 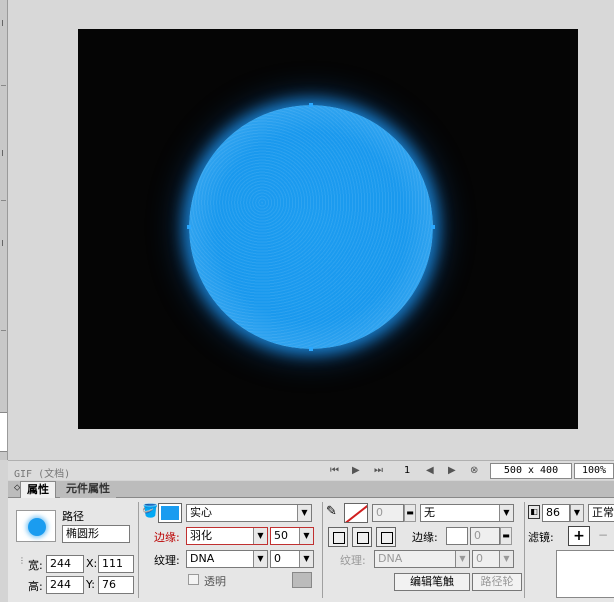 What do you see at coordinates (88, 489) in the screenshot?
I see `tab-symbol-properties: 元件属性` at bounding box center [88, 489].